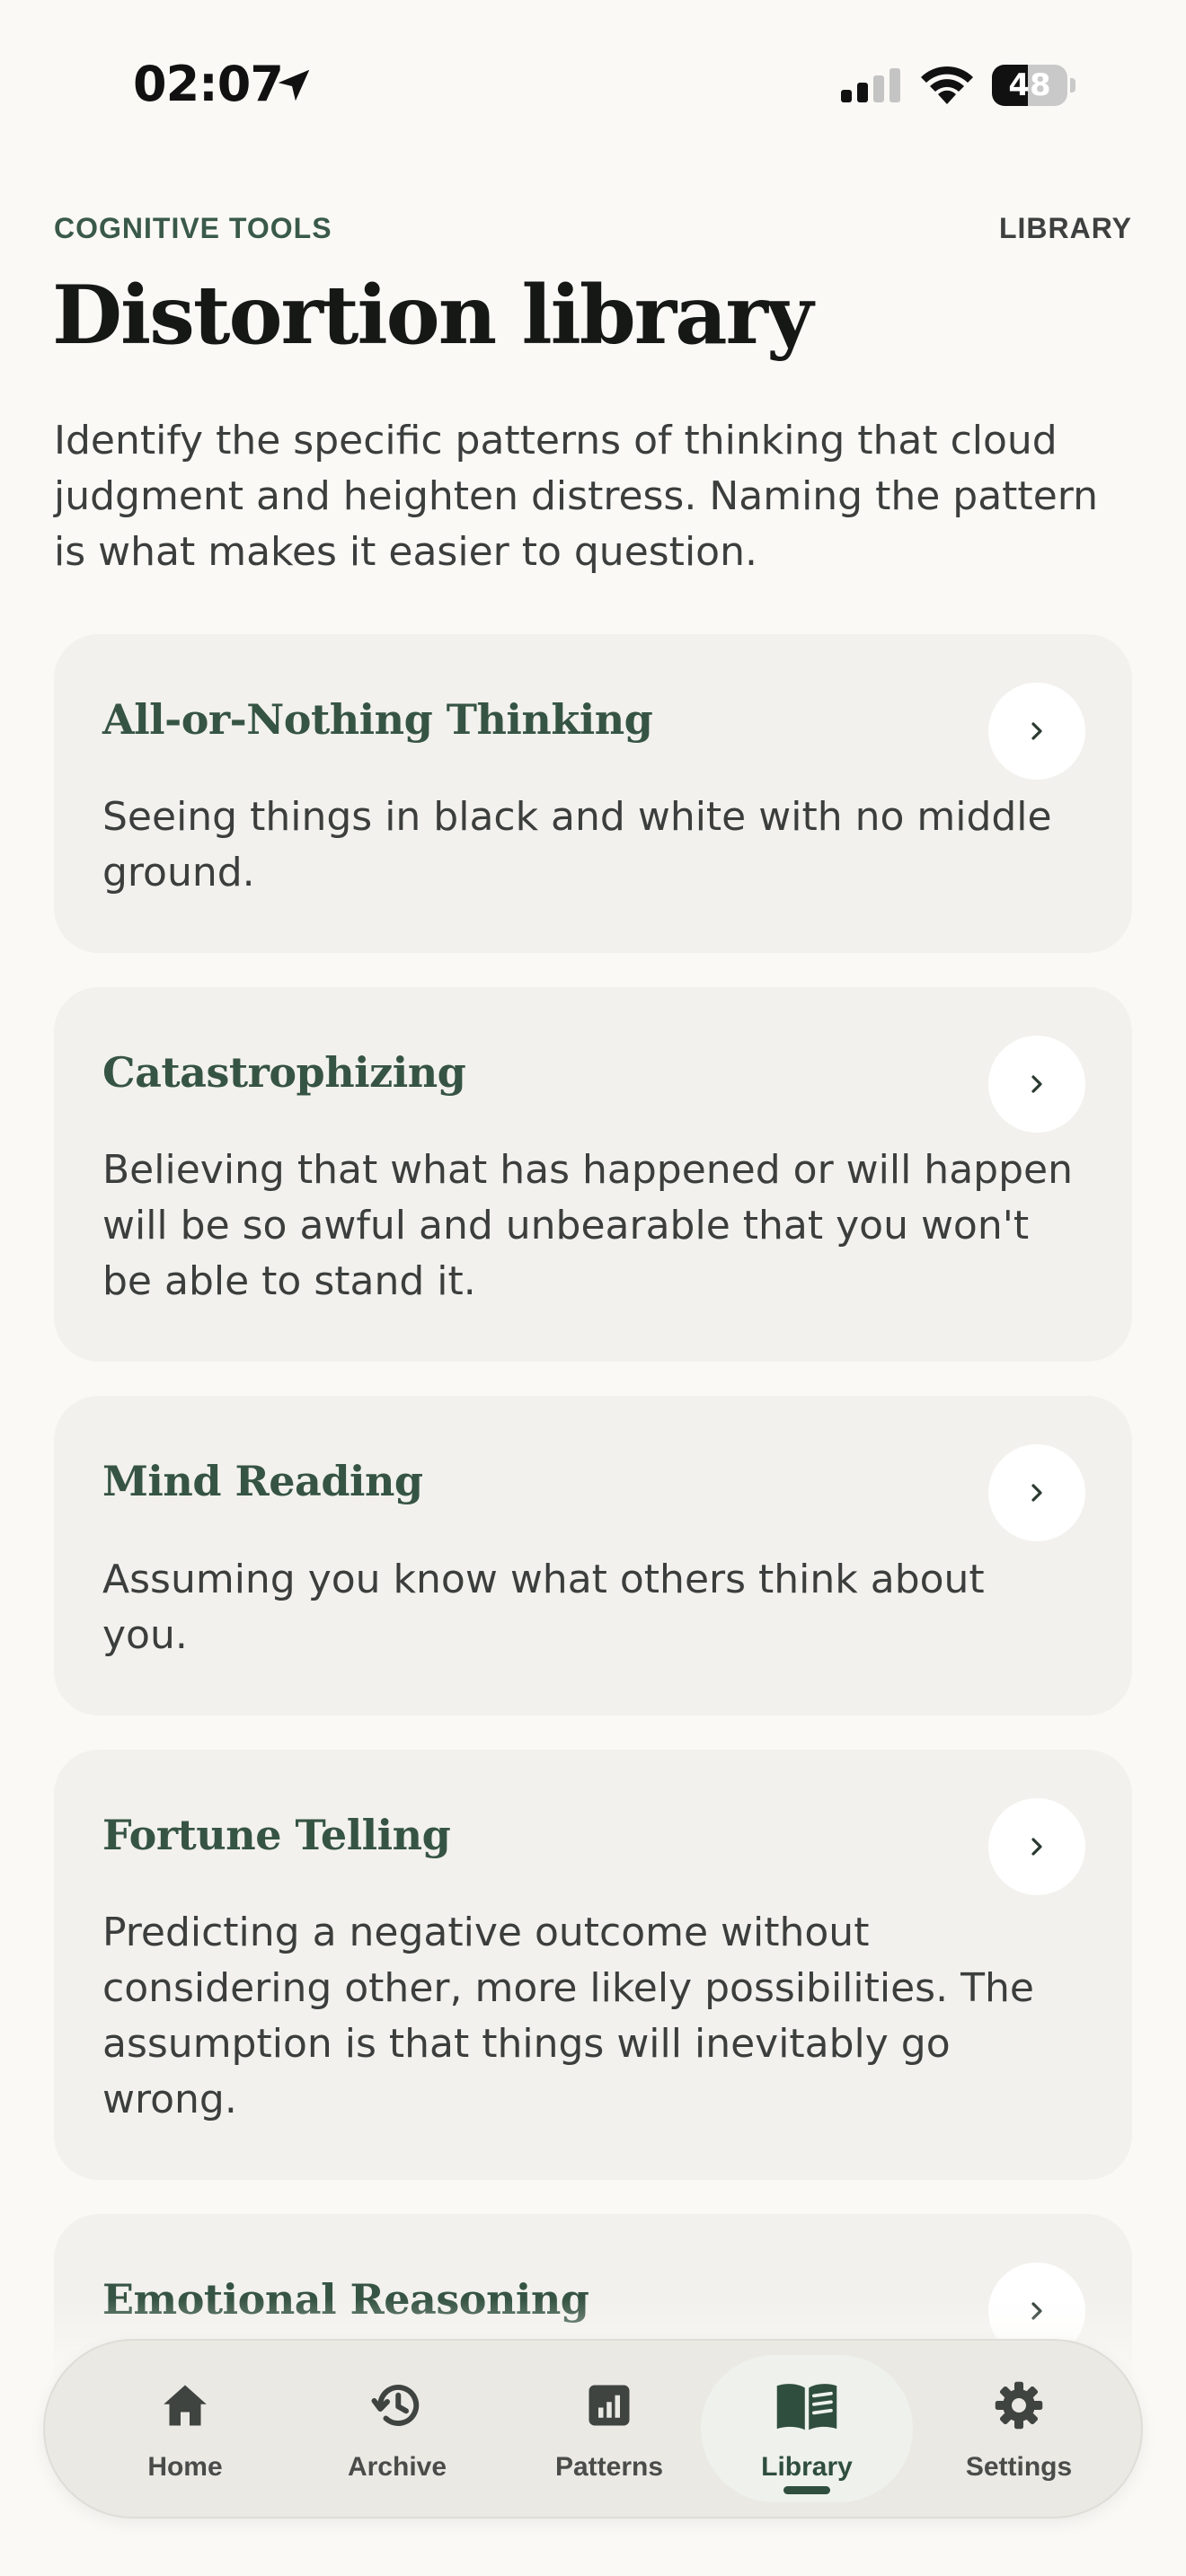  I want to click on tab-label: Settings, so click(1019, 2467).